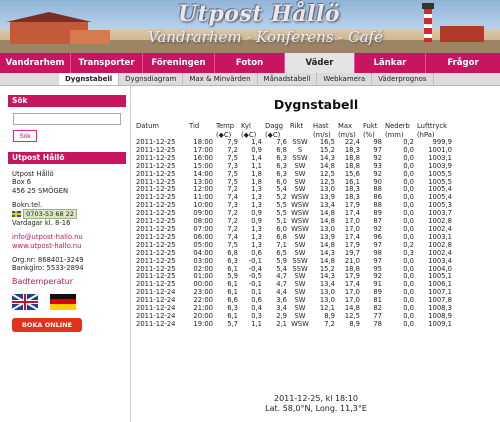  Describe the element at coordinates (33, 174) in the screenshot. I see `address-name: Utpost Hållö` at that location.